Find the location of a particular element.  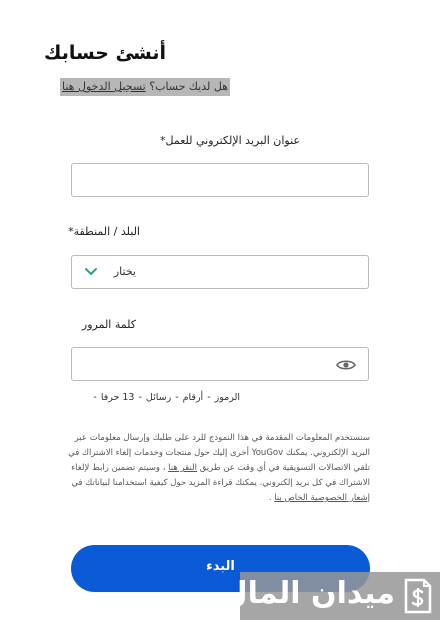

email-label: عنوان البريد الإلكتروني للعمل* is located at coordinates (230, 140).